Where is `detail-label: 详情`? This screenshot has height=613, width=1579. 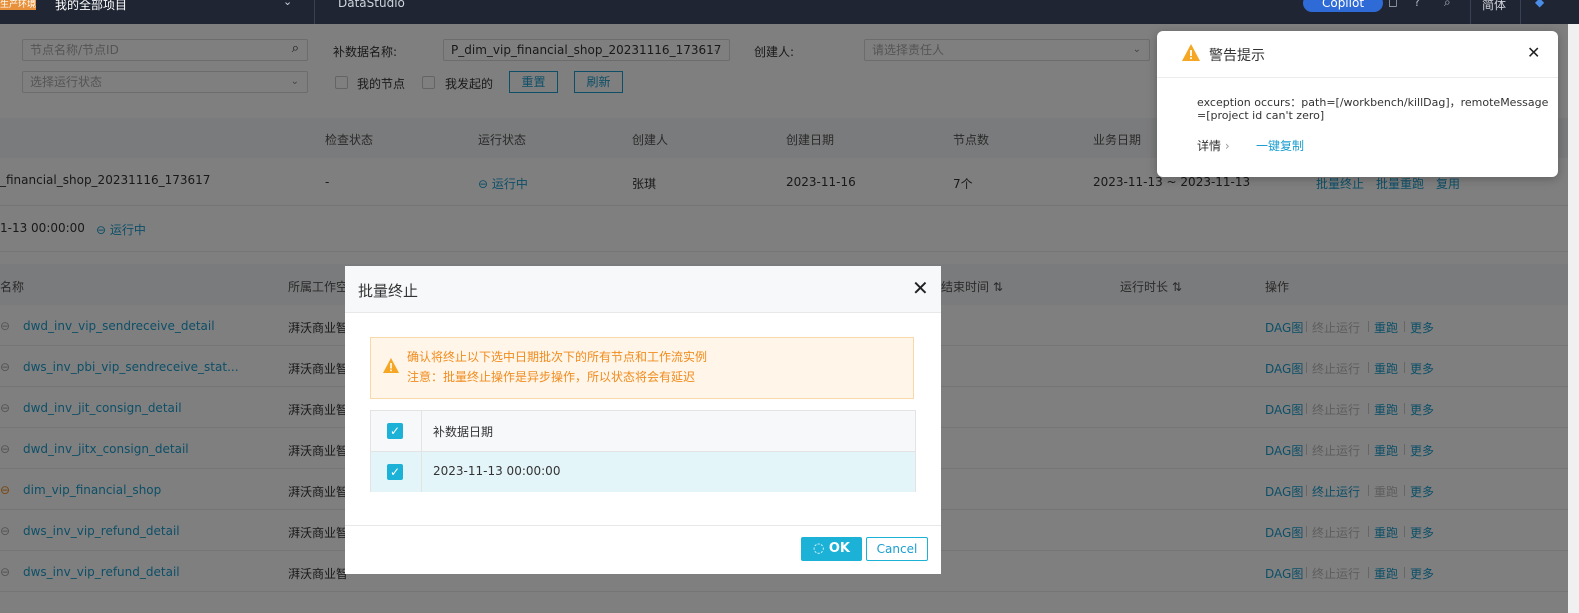 detail-label: 详情 is located at coordinates (1209, 146).